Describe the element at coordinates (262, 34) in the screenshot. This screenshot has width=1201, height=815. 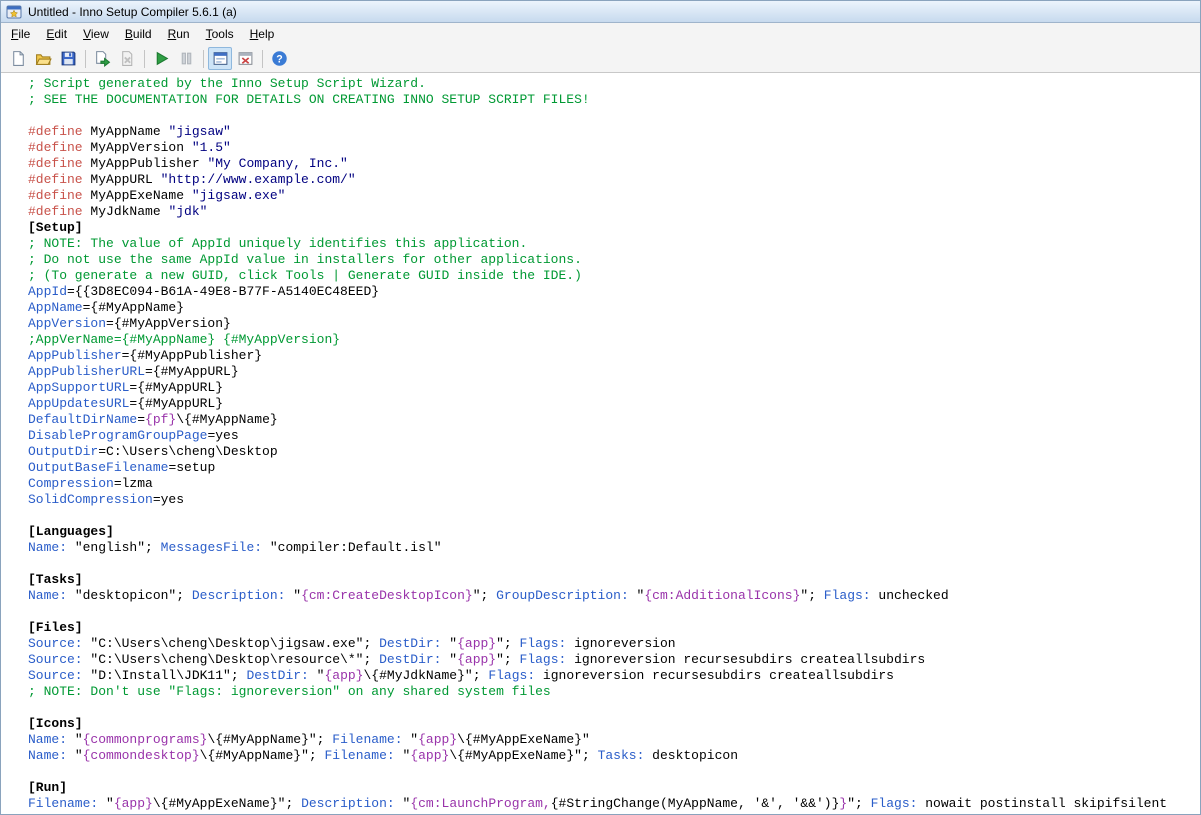
I see `menu-help: Help` at that location.